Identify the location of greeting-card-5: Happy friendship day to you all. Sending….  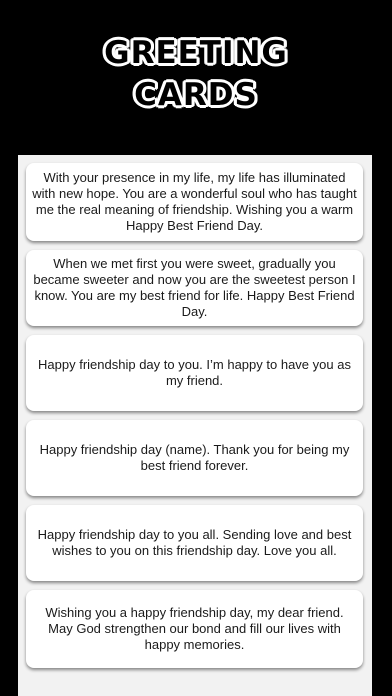
(194, 543).